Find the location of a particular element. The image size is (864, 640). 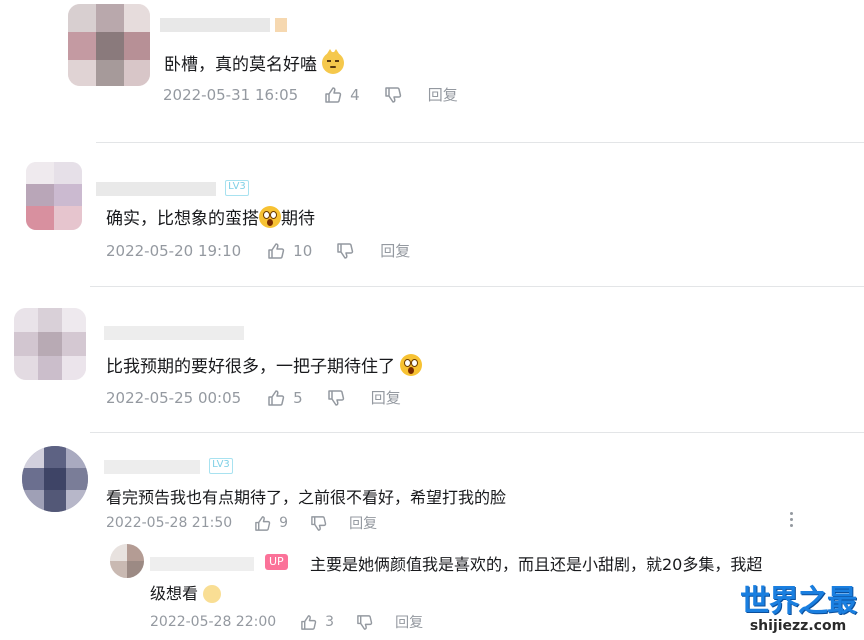

like-button: 10 is located at coordinates (289, 251).